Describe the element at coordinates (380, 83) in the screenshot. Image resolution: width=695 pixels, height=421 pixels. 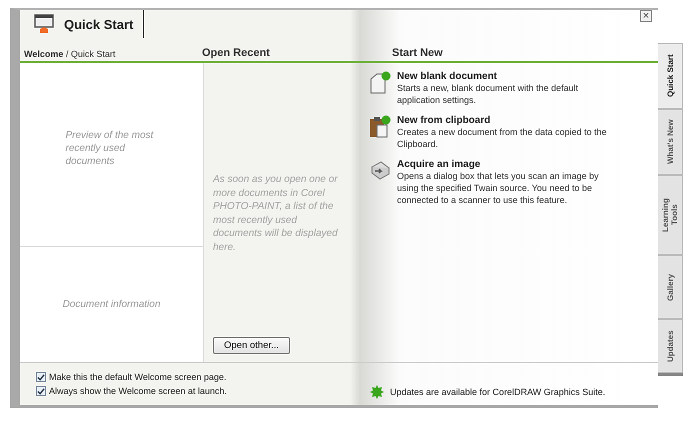
I see `new-document-icon` at that location.